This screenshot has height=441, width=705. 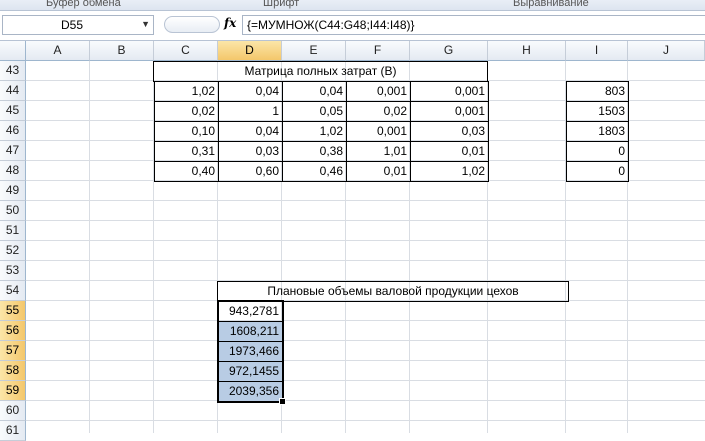 What do you see at coordinates (352, 5) in the screenshot?
I see `ribbon-group-labels: Буфер обмена Шрифт Выравнивание` at bounding box center [352, 5].